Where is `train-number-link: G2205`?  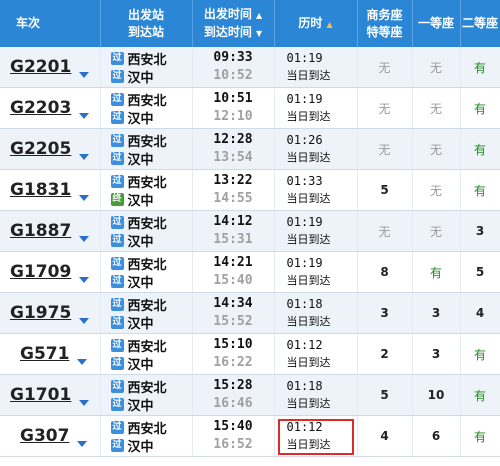 train-number-link: G2205 is located at coordinates (35, 149).